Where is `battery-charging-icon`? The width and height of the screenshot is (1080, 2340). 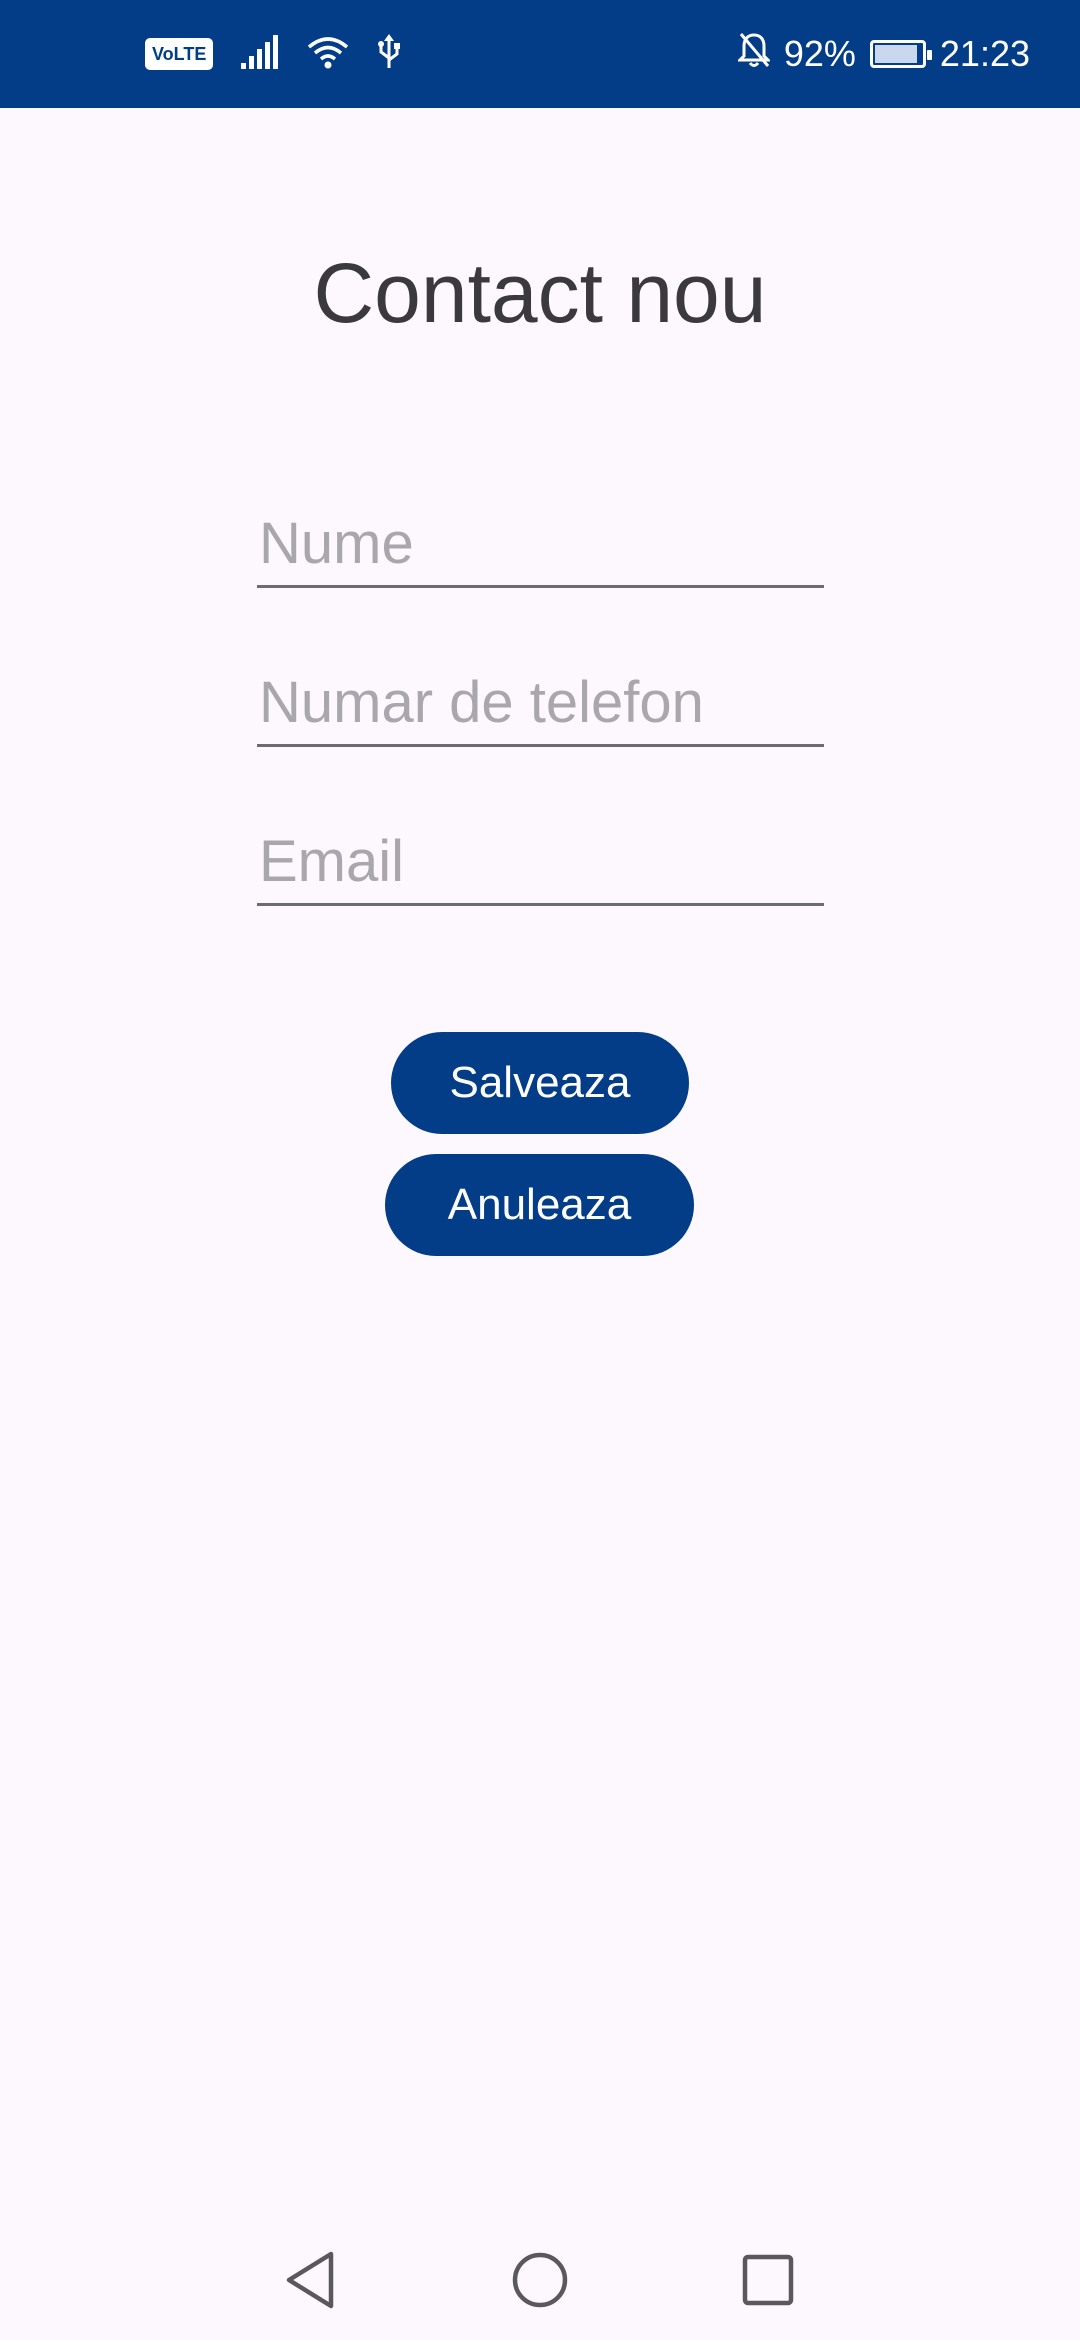
battery-charging-icon is located at coordinates (900, 54).